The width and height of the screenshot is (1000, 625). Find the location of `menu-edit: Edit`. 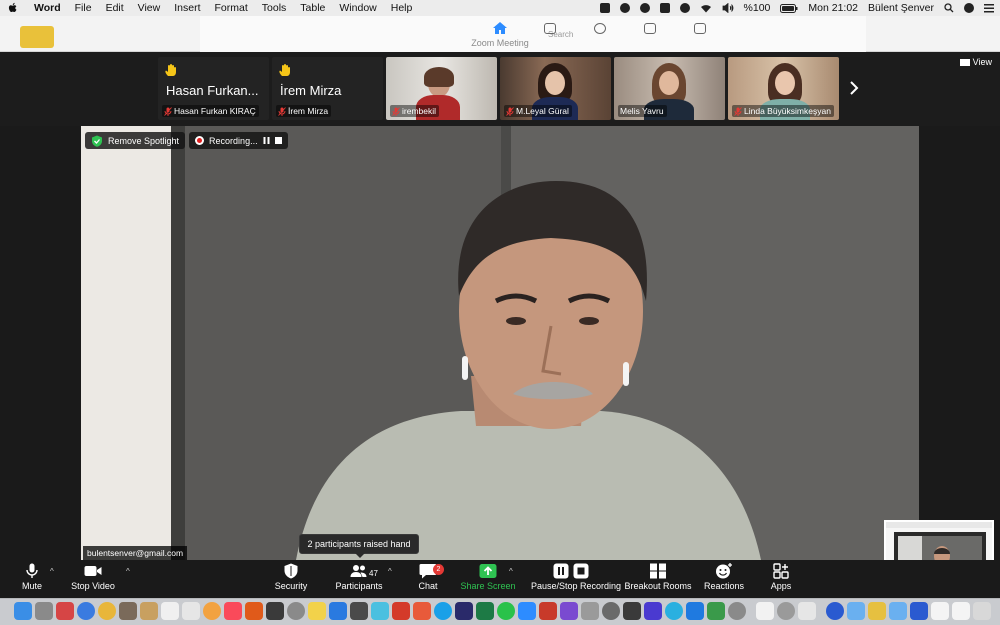

menu-edit: Edit is located at coordinates (115, 8).